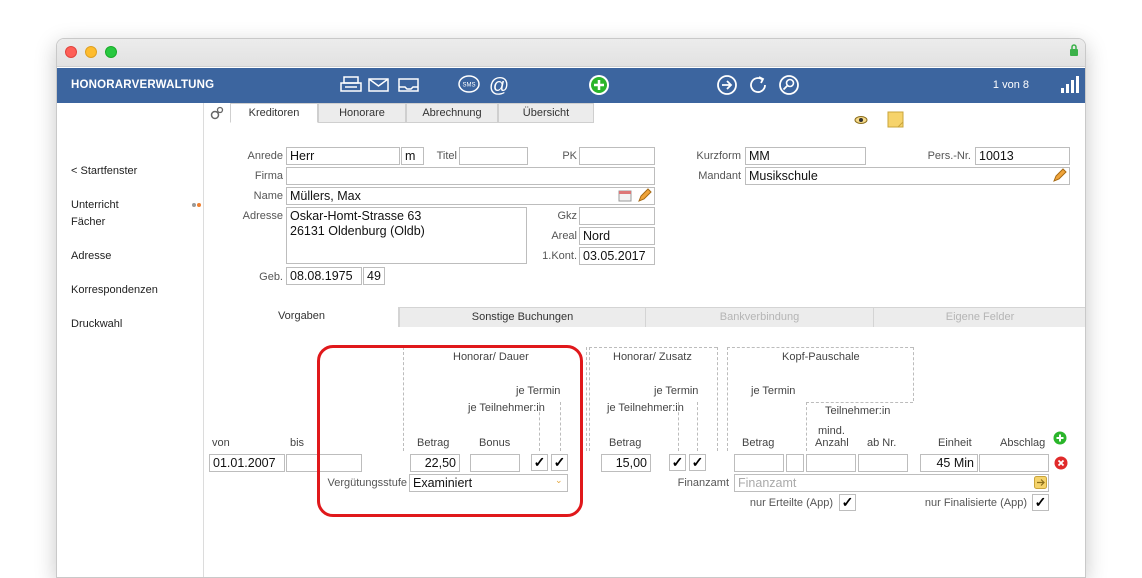 This screenshot has height=578, width=1142. I want to click on mind-anzahl-field, so click(831, 463).